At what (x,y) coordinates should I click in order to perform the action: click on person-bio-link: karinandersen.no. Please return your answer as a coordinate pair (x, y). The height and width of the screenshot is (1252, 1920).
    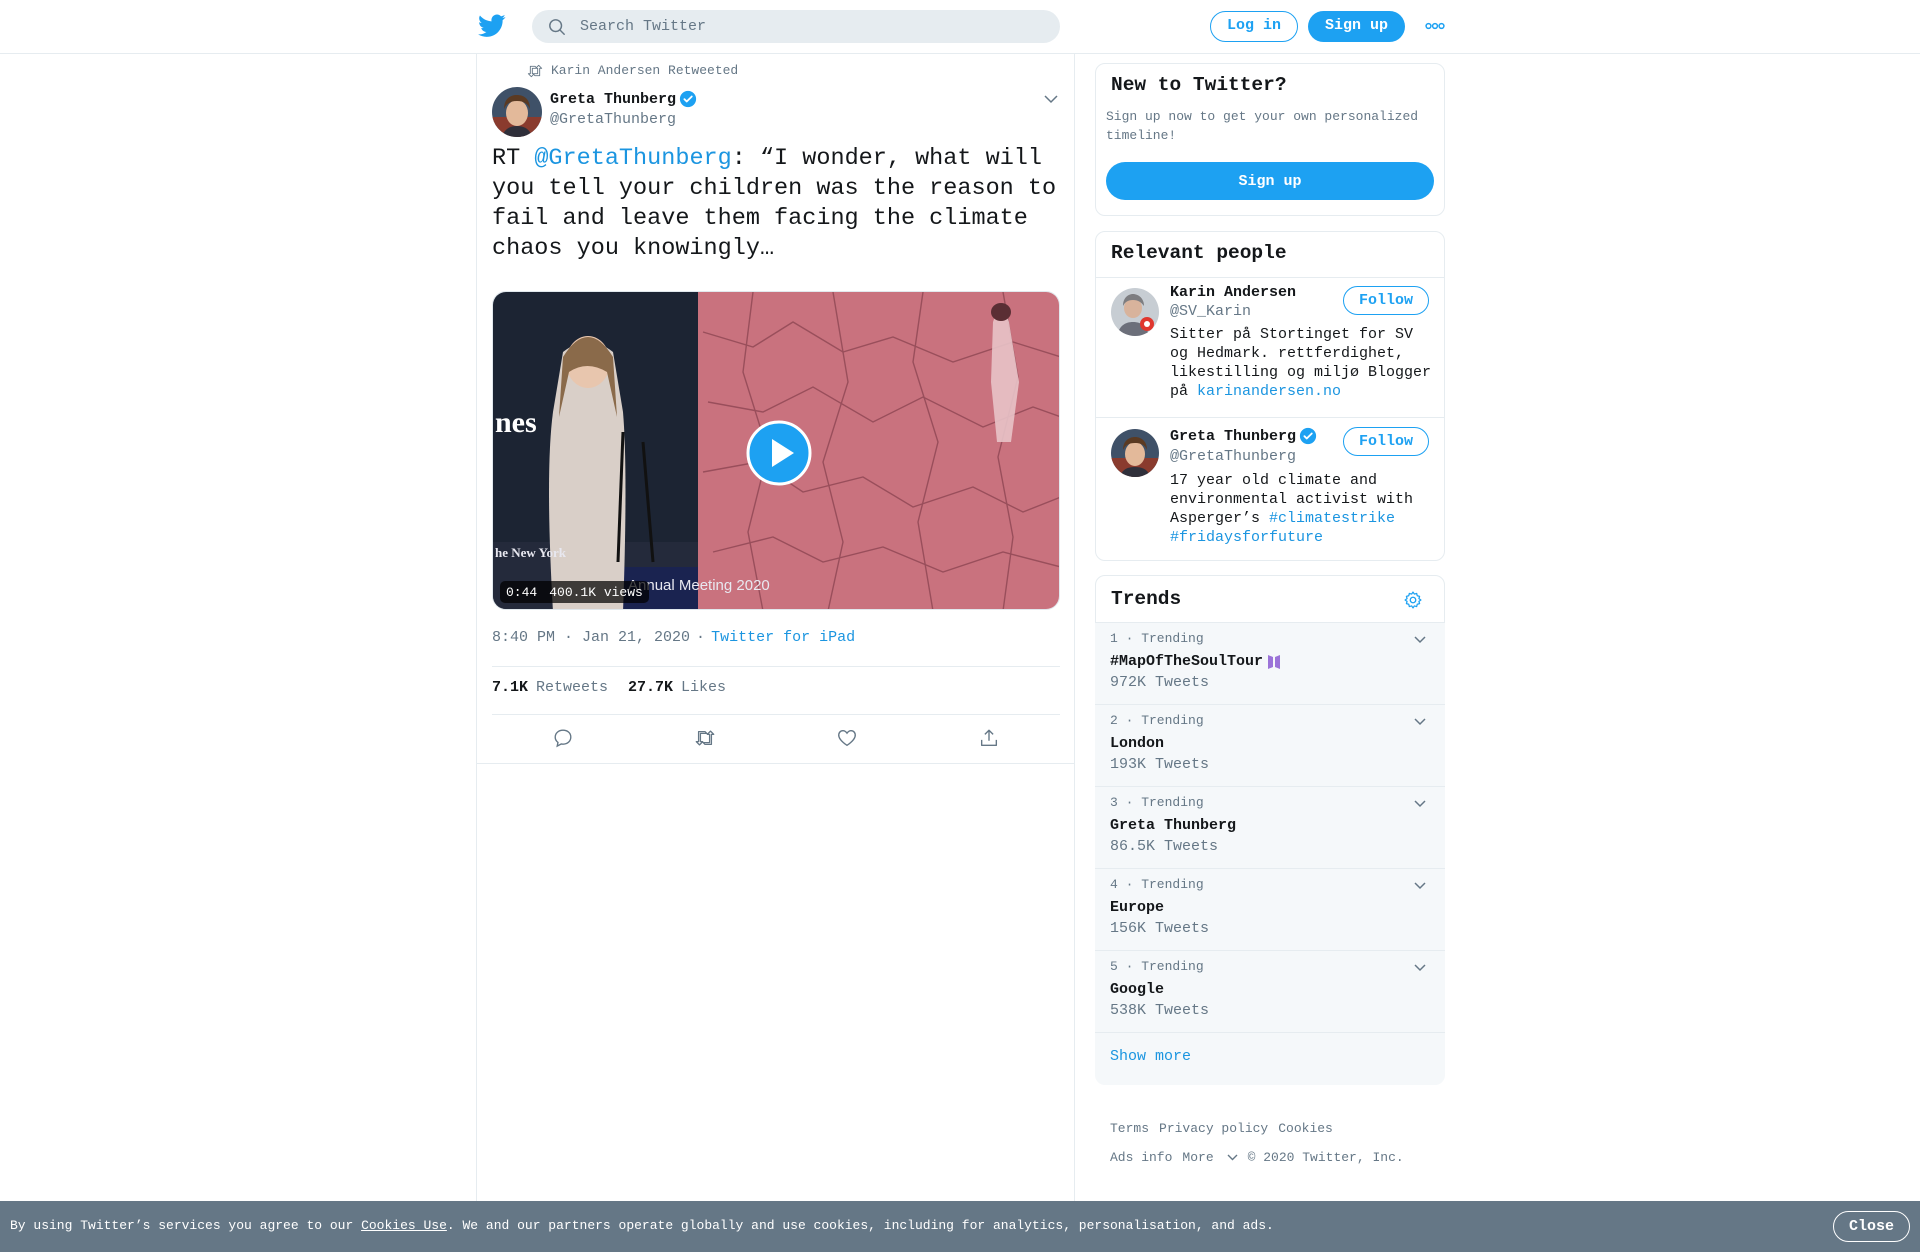
    Looking at the image, I should click on (1269, 391).